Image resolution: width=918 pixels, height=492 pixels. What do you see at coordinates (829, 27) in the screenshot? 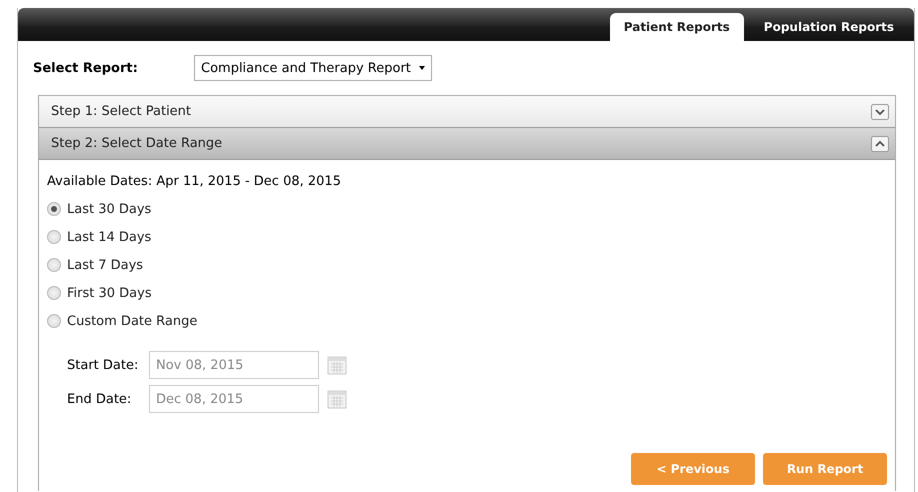
I see `report-tab: Population Reports` at bounding box center [829, 27].